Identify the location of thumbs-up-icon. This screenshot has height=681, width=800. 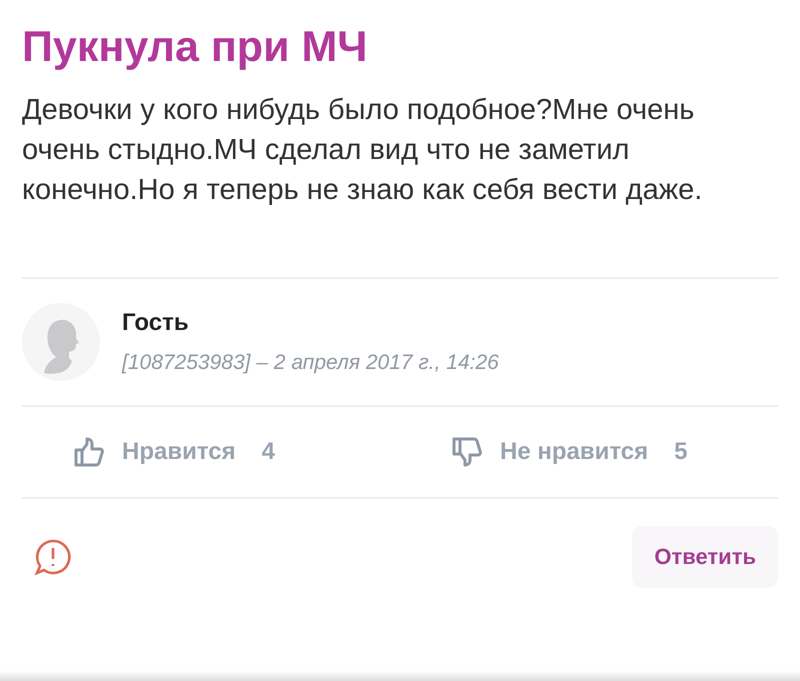
(89, 452).